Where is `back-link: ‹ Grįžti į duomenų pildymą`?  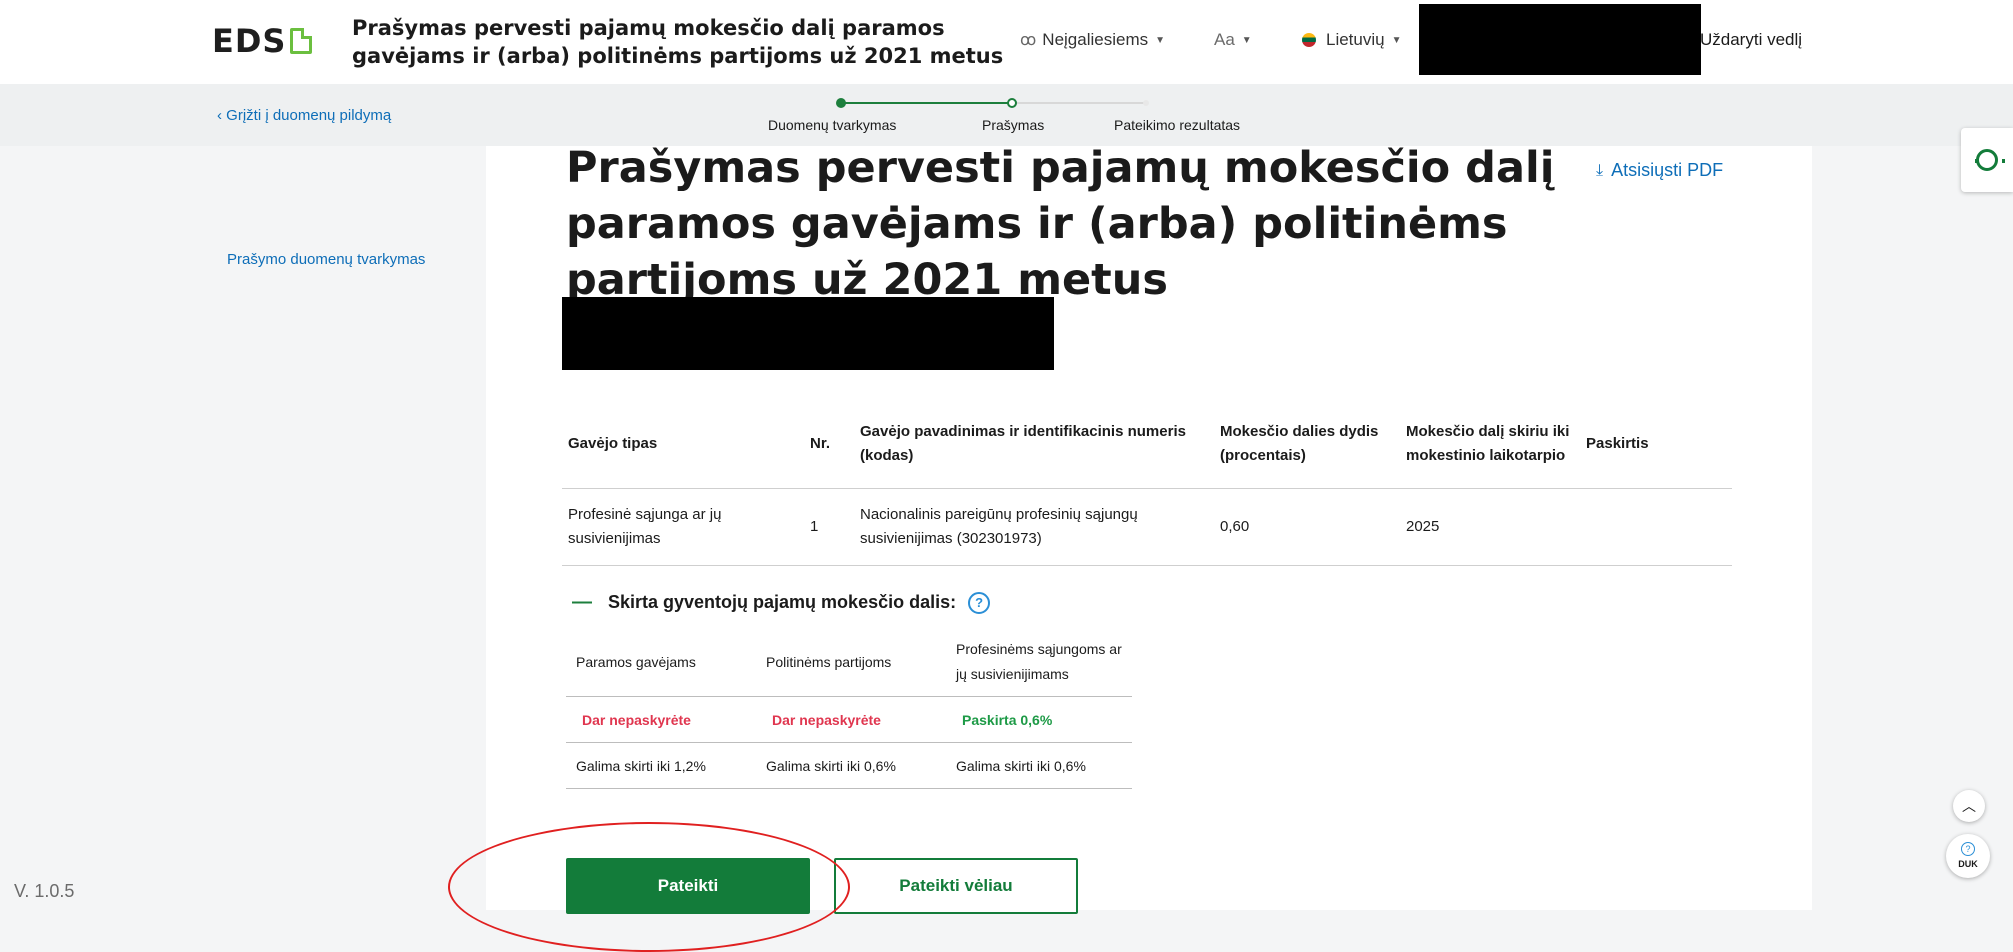
back-link: ‹ Grįžti į duomenų pildymą is located at coordinates (304, 115).